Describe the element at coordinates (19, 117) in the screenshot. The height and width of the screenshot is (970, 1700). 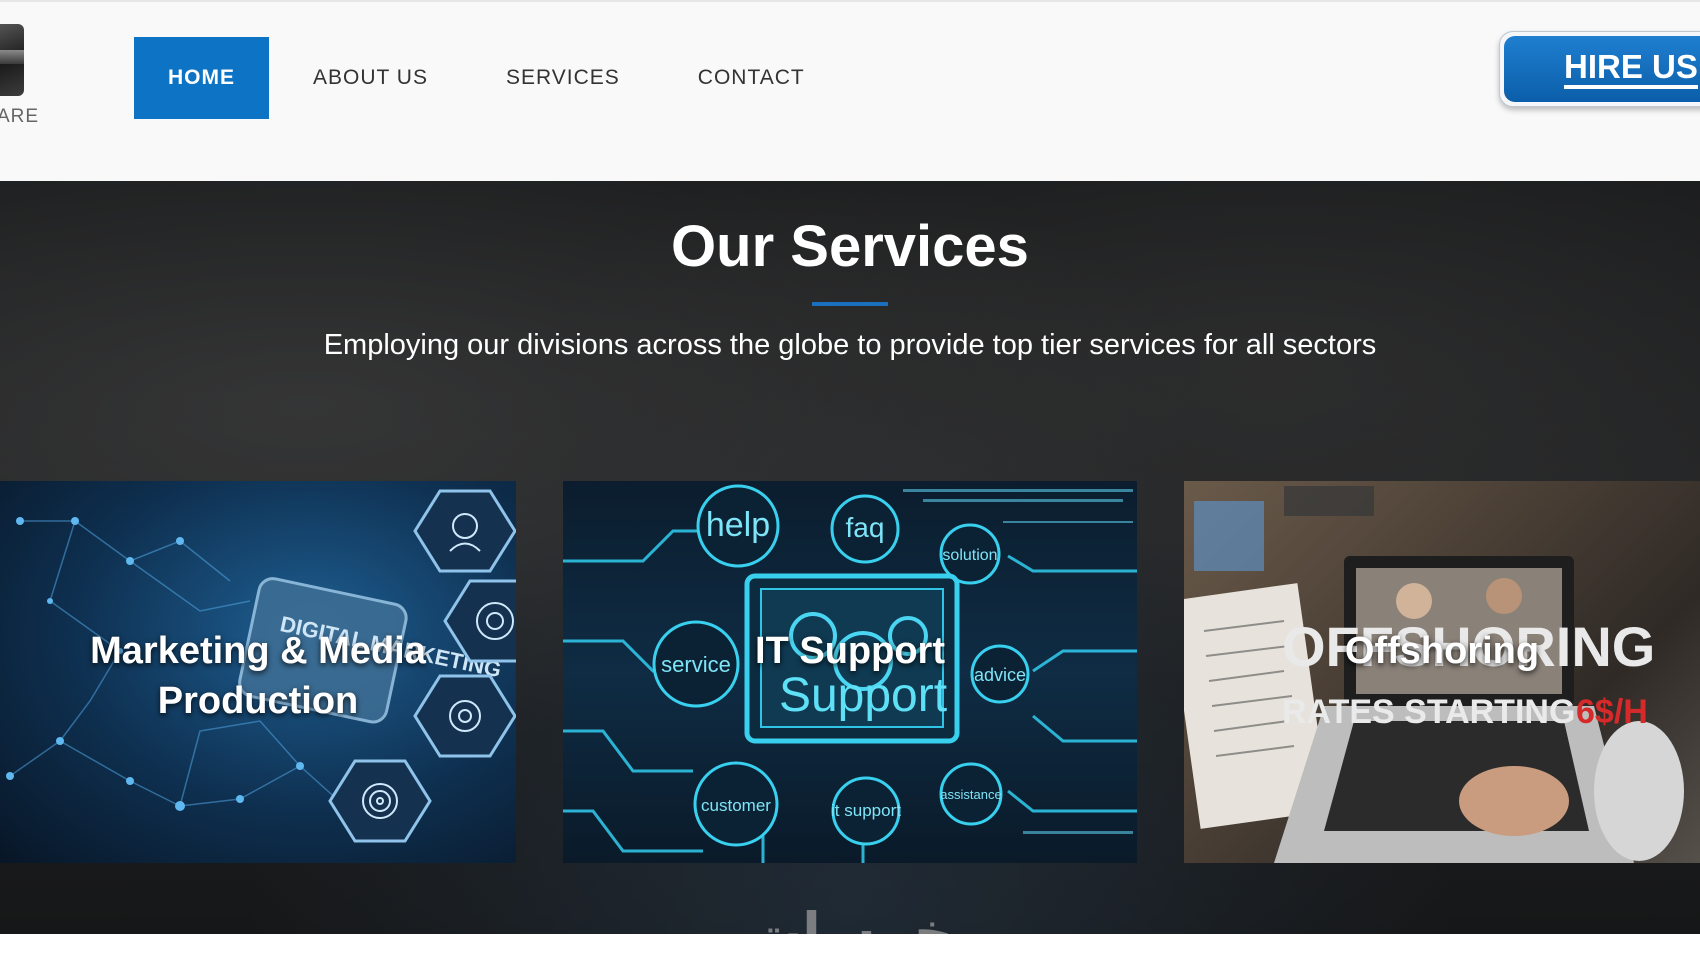
I see `logo-text: ARE` at that location.